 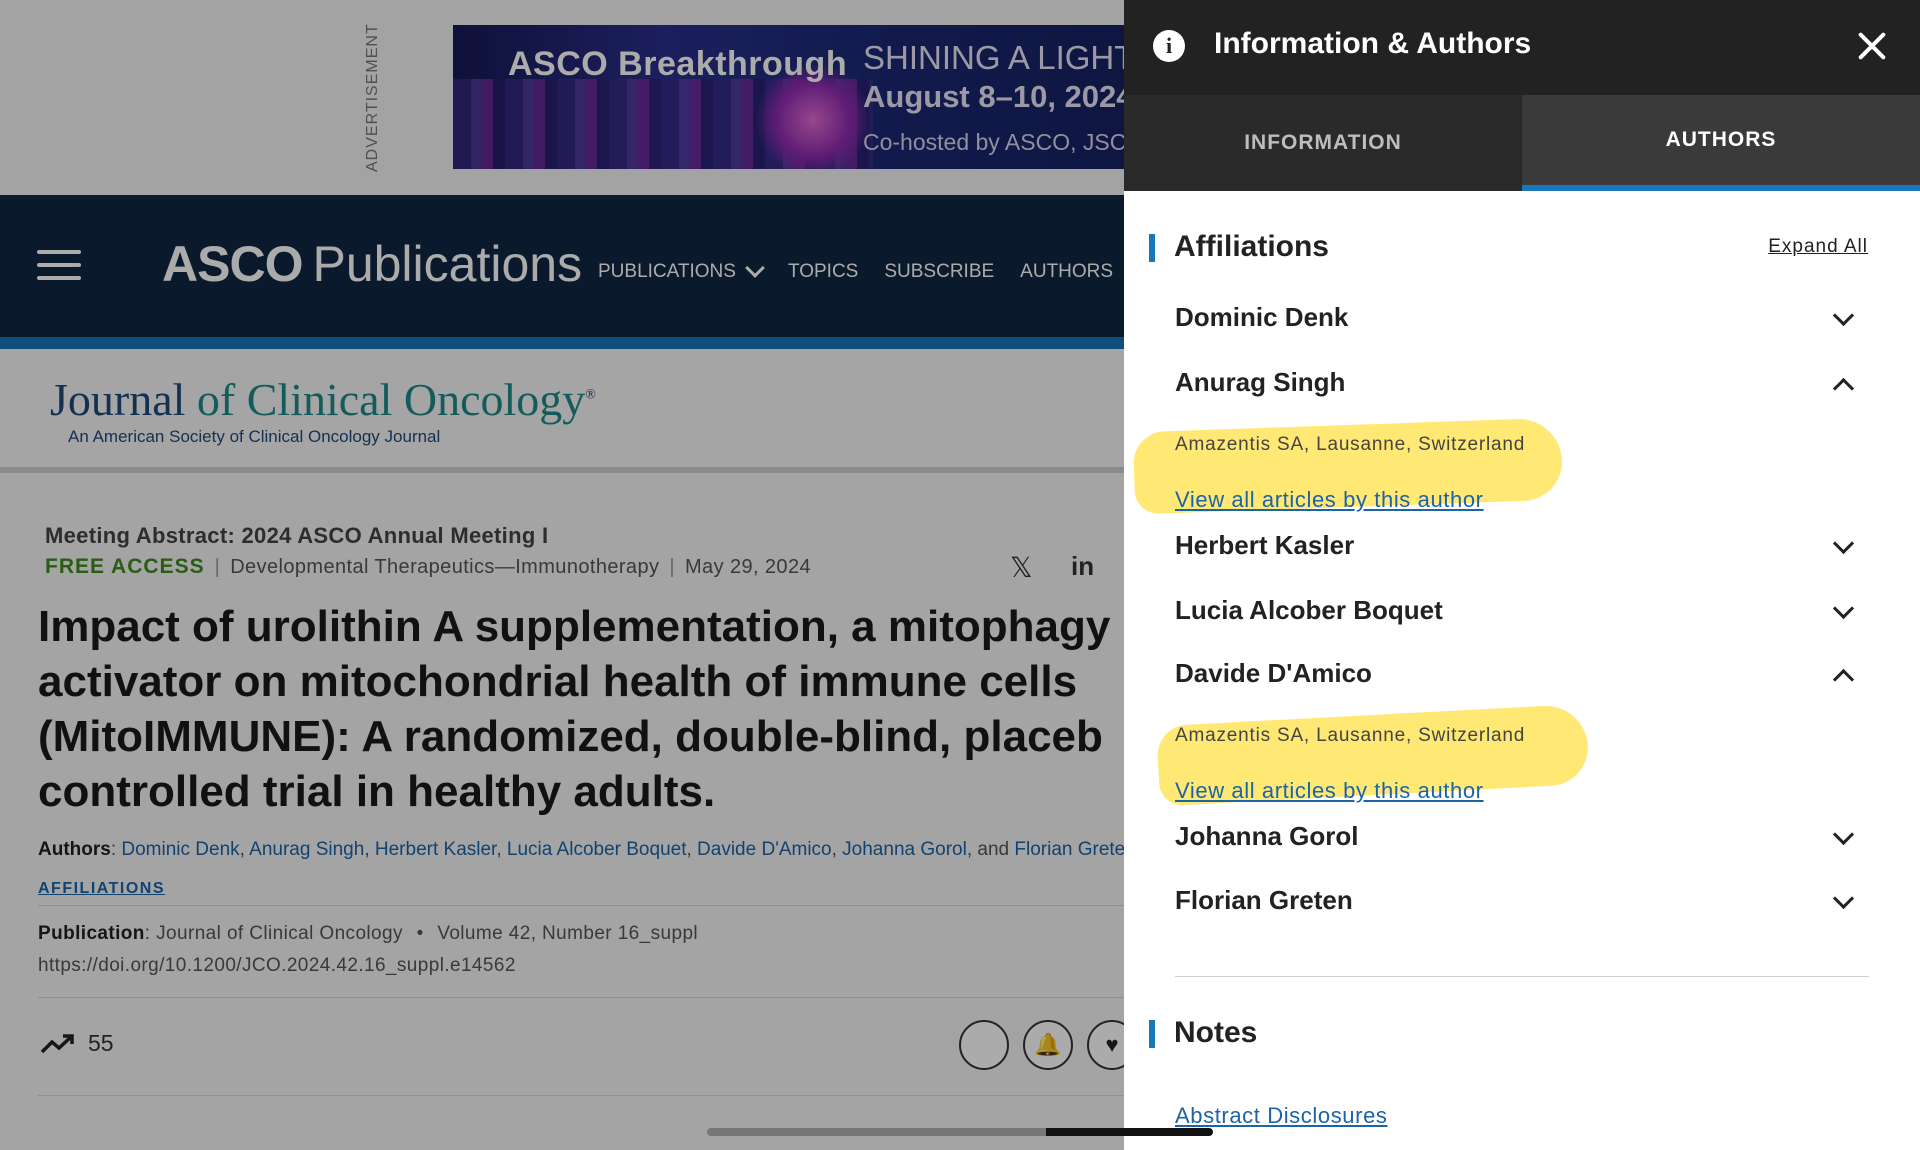 What do you see at coordinates (1522, 976) in the screenshot?
I see `divider` at bounding box center [1522, 976].